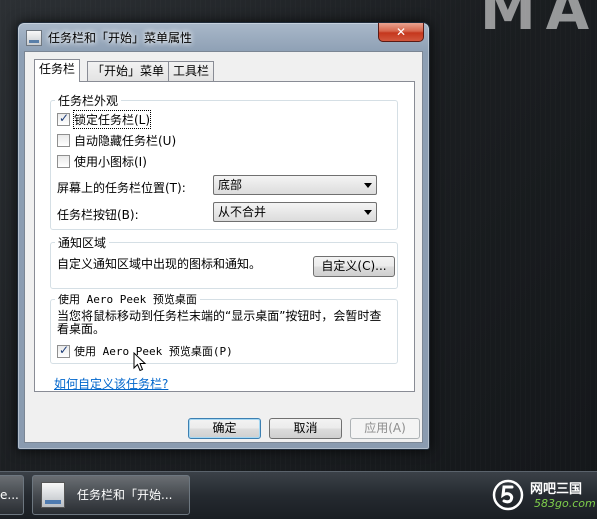 The width and height of the screenshot is (597, 519). I want to click on tab-taskbar: 任务栏, so click(57, 70).